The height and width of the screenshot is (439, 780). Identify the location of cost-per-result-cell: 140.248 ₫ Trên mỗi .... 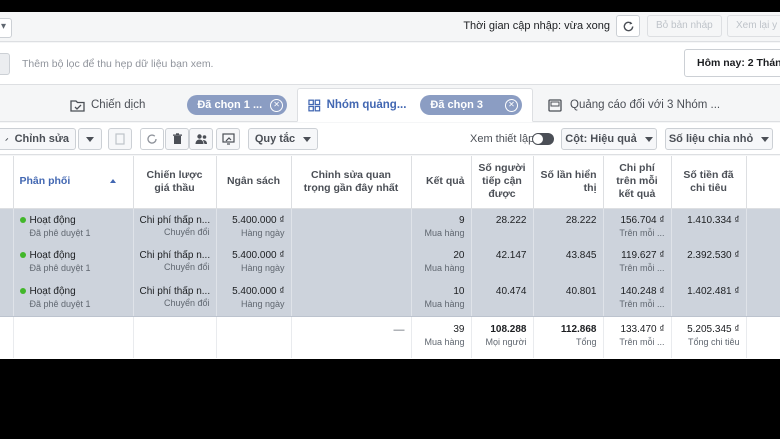
(637, 298).